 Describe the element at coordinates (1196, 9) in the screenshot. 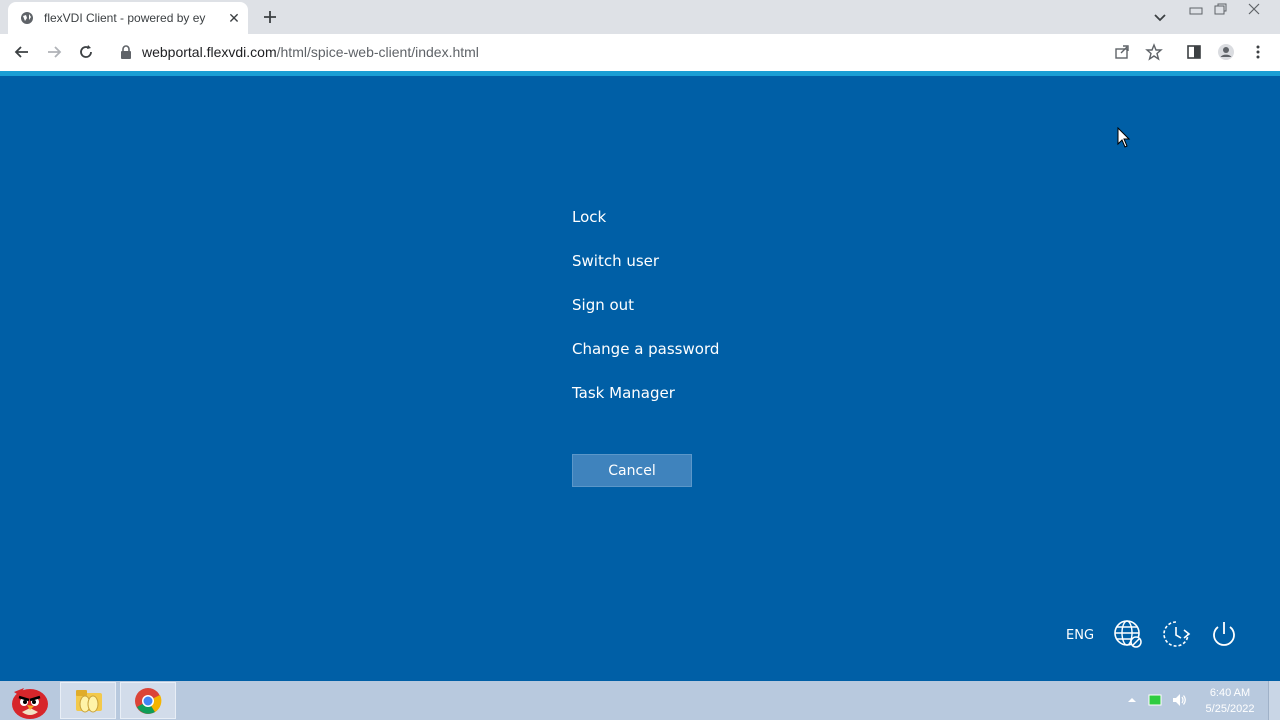

I see `minimize-icon` at that location.